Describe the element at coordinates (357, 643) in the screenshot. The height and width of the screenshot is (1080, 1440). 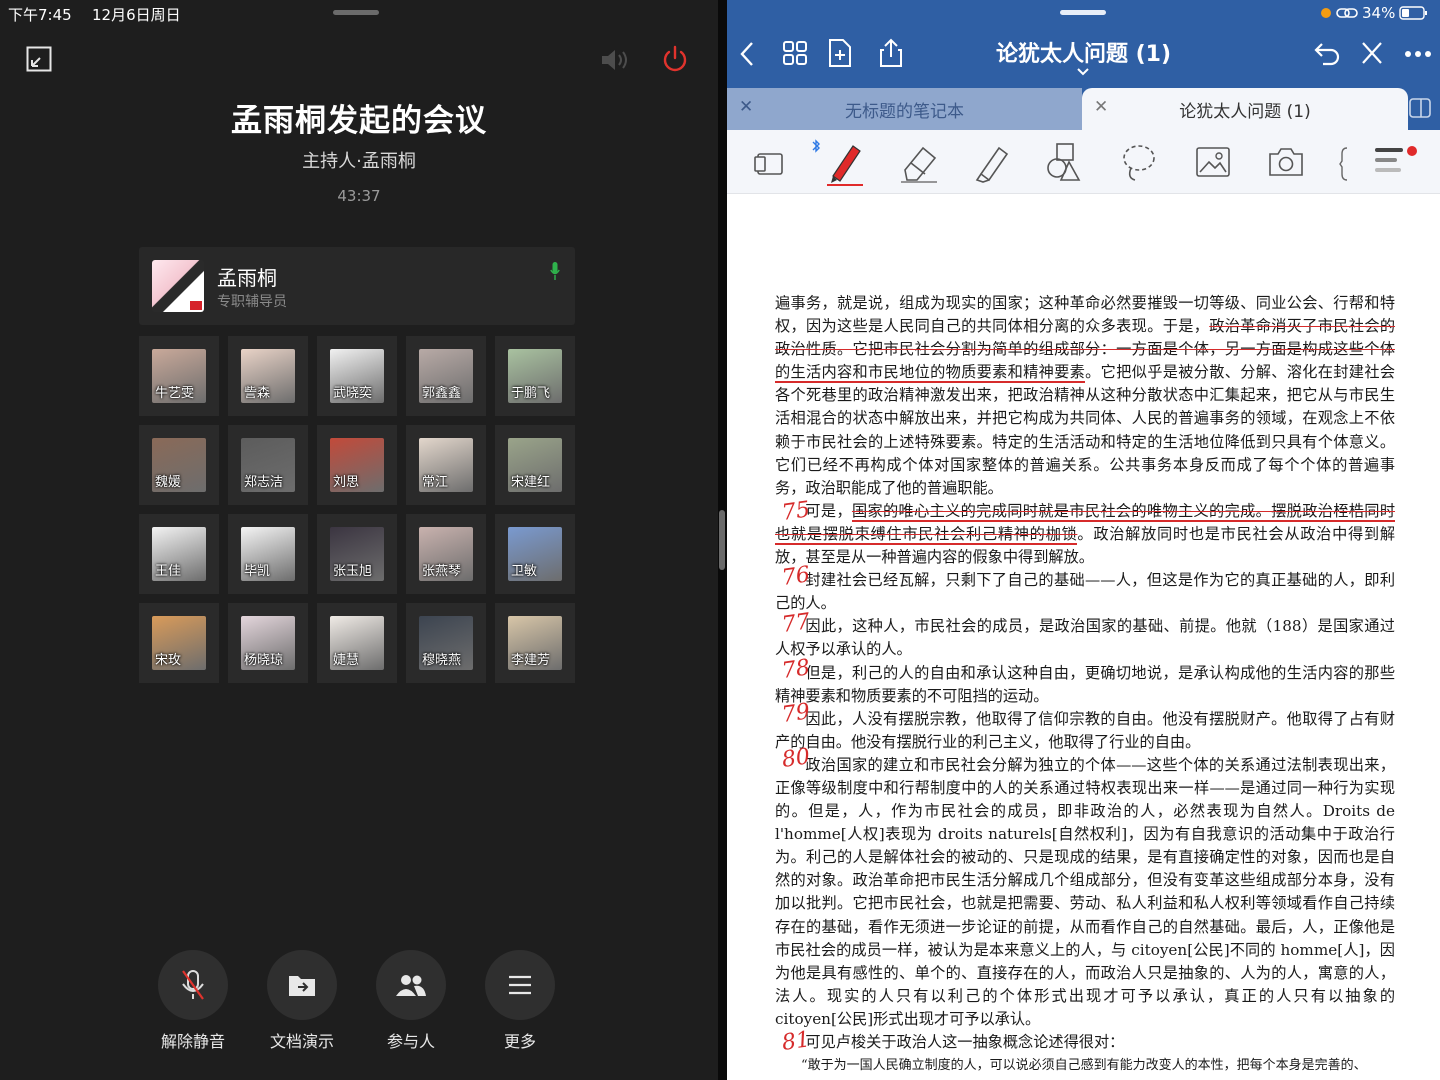
I see `participant-tile: 婕慧` at that location.